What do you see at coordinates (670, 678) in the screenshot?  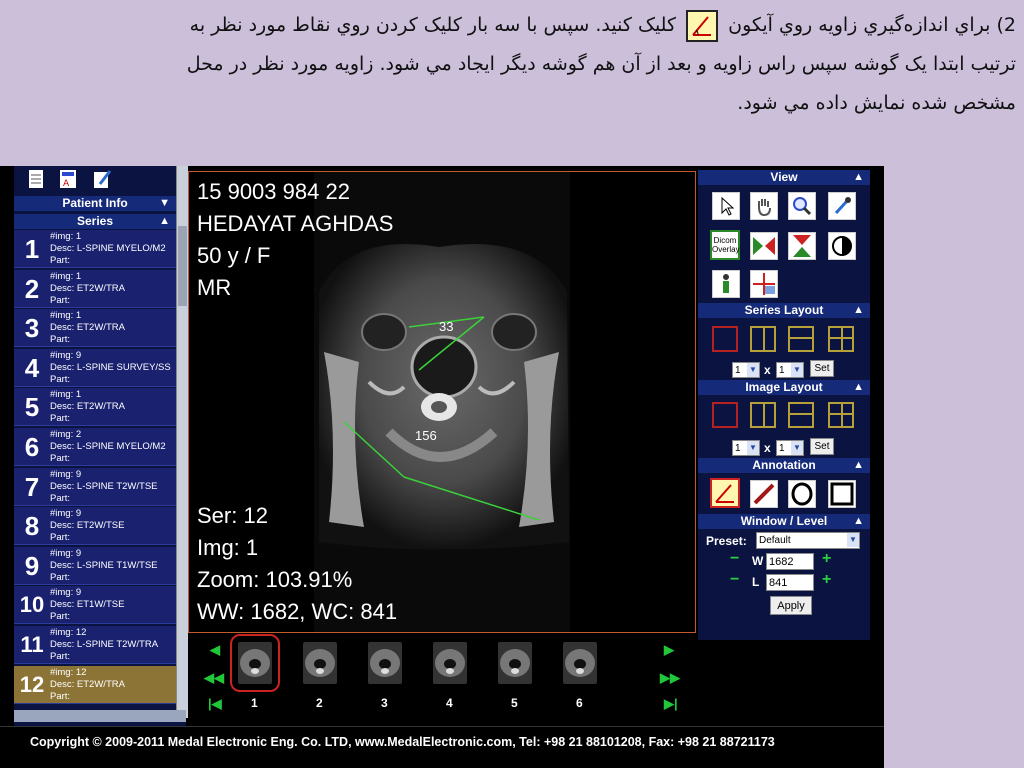 I see `fast-forward-icon: ▶▶` at bounding box center [670, 678].